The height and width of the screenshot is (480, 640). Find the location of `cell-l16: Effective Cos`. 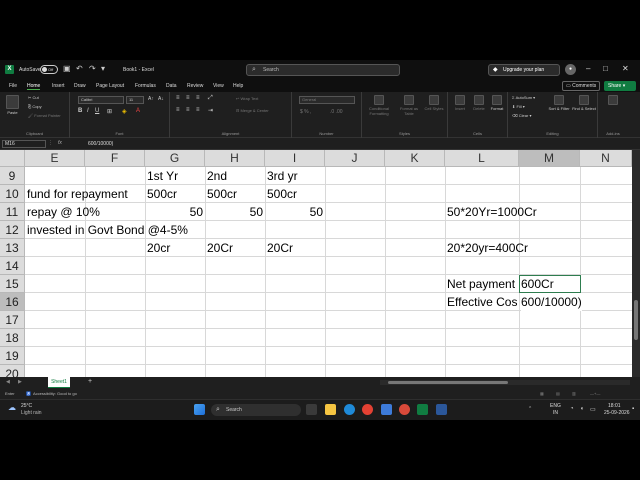

cell-l16: Effective Cos is located at coordinates (483, 302).